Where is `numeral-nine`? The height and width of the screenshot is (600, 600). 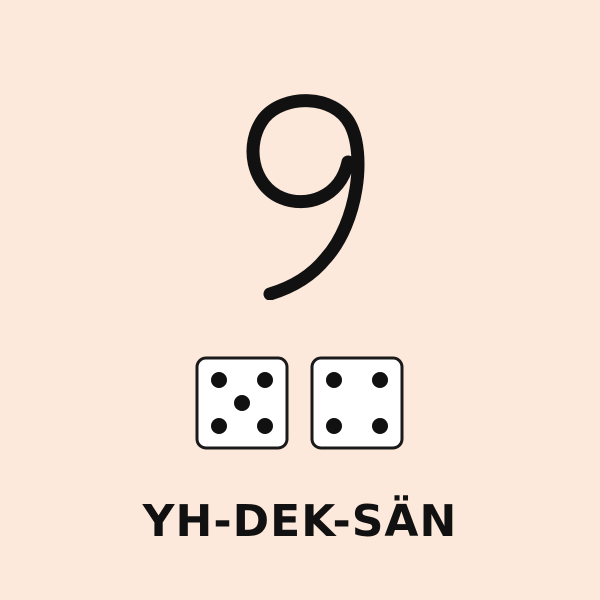 numeral-nine is located at coordinates (305, 197).